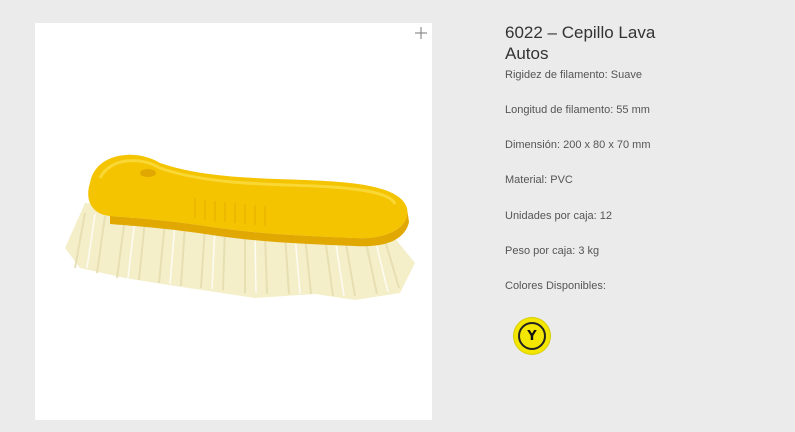 The image size is (795, 432). I want to click on attr-dimension: Dimensión: 200 x 80 x 70 mm, so click(578, 145).